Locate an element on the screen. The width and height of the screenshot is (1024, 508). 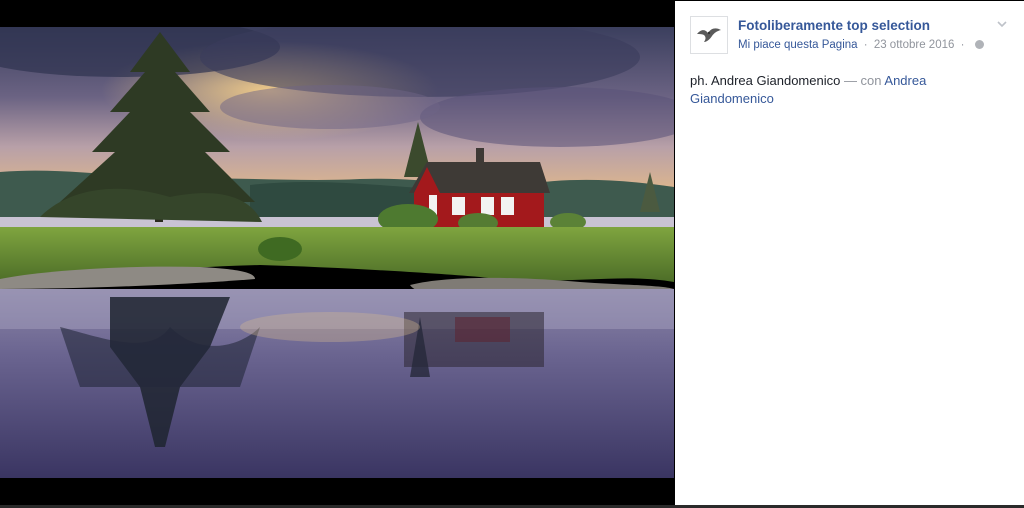
page-avatar is located at coordinates (709, 35).